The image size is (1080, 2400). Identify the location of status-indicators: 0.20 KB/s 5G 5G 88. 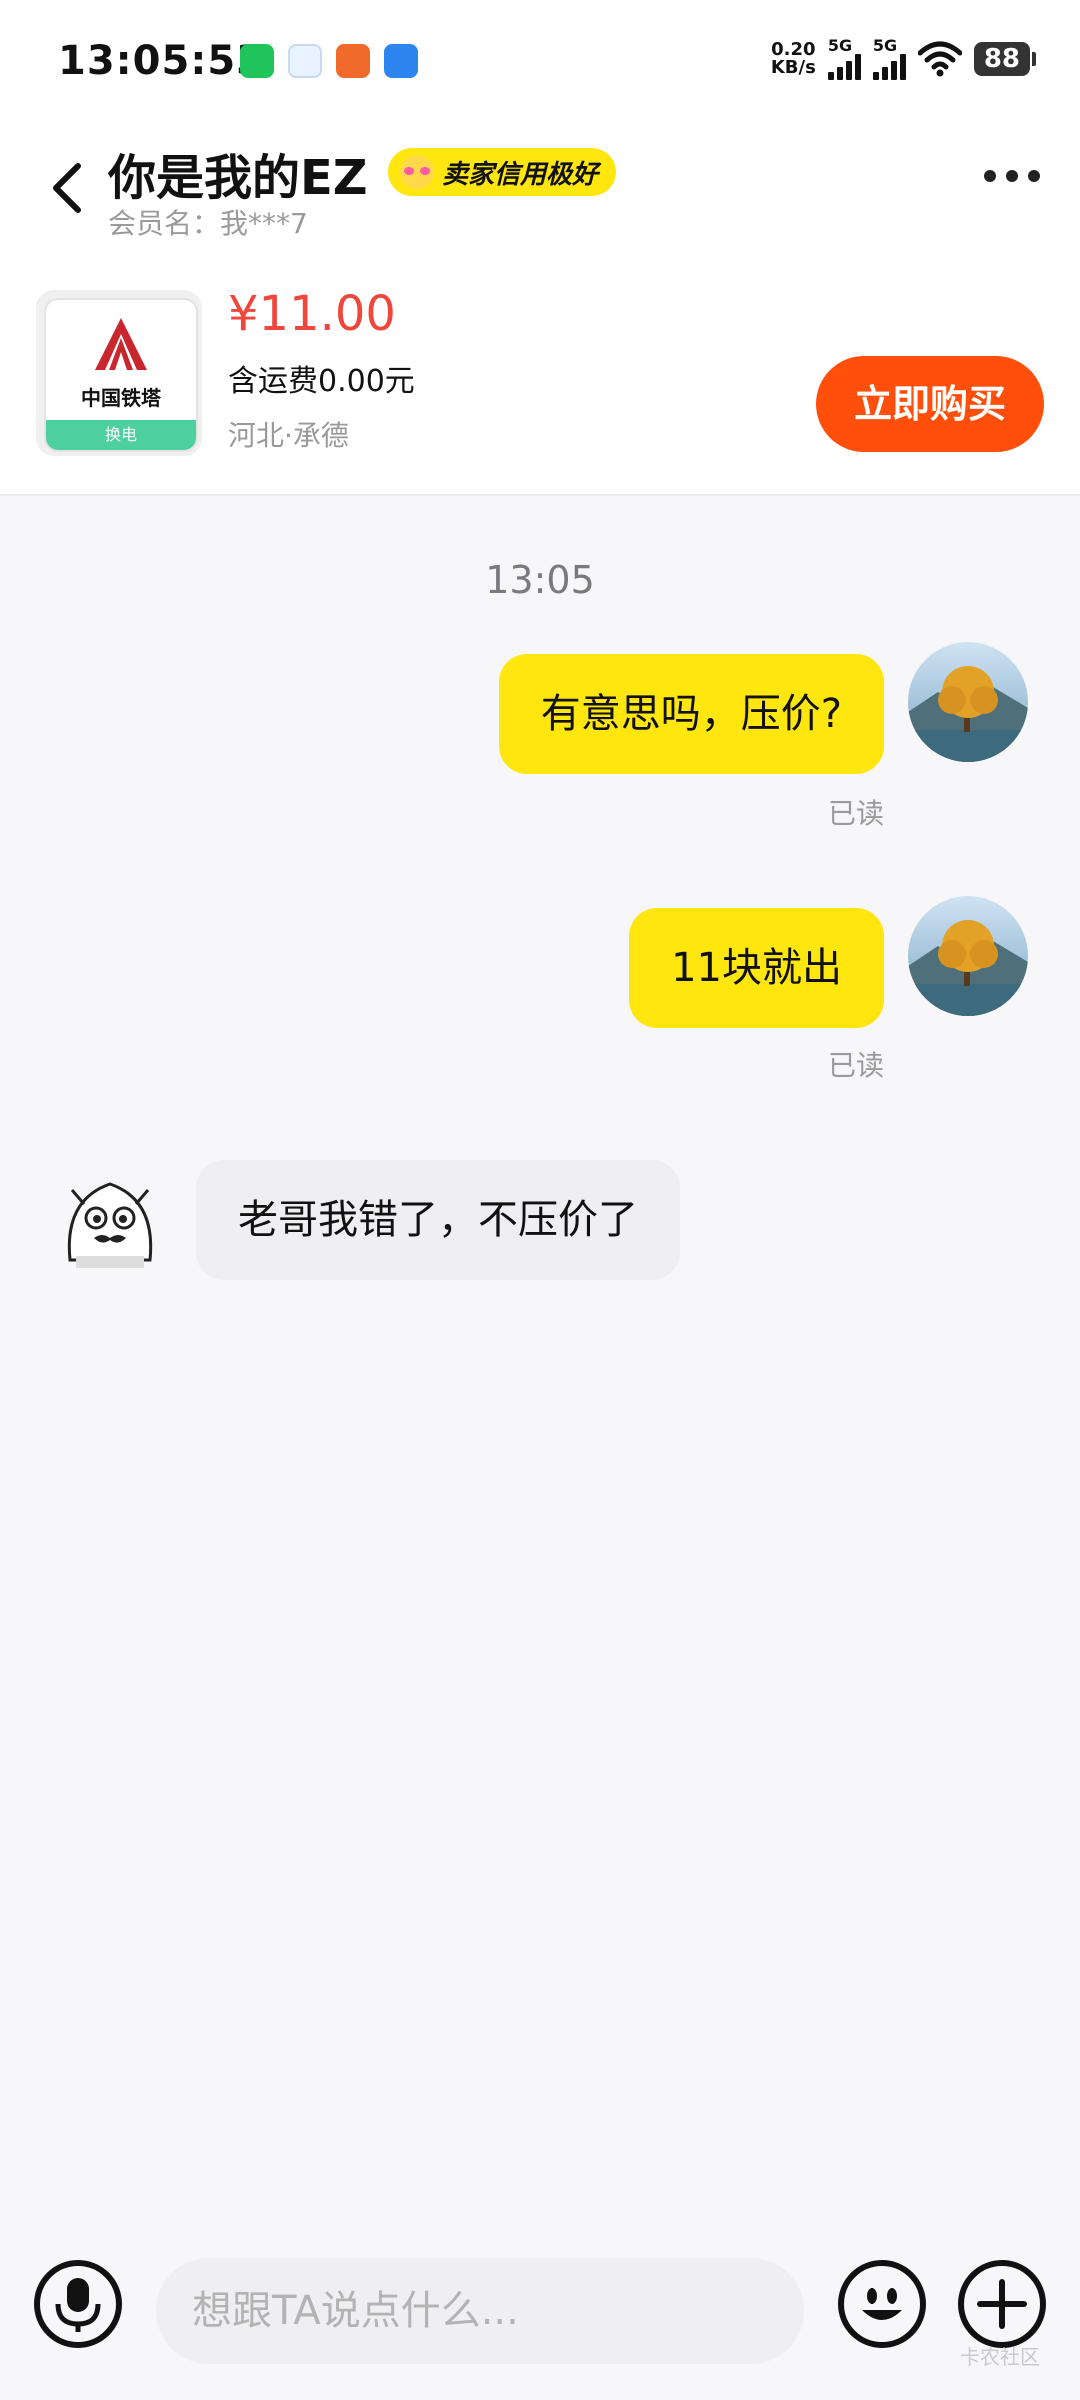
(904, 58).